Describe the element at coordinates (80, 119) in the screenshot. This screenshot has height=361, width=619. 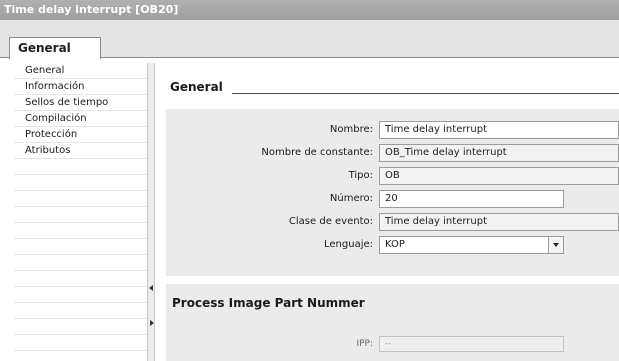
I see `sidebar-item-compilacion: Compilación` at that location.